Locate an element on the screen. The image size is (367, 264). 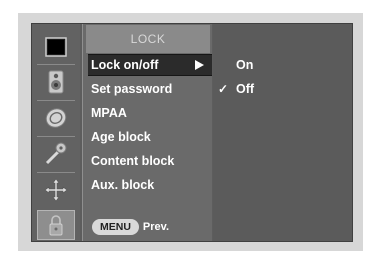
menu-item-label: Age block is located at coordinates (121, 137).